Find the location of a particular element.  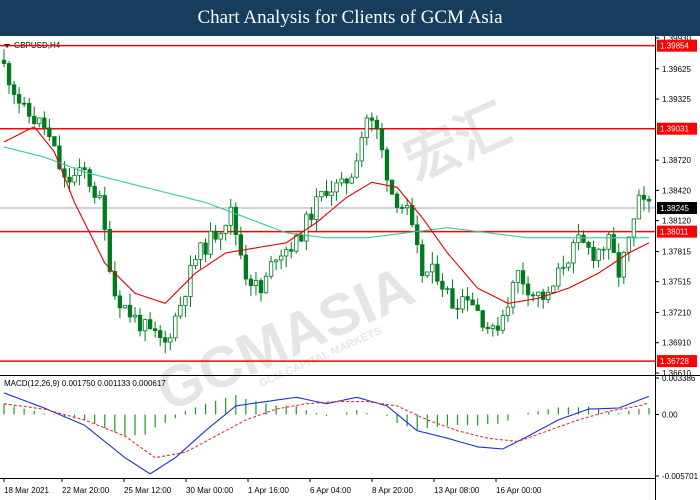

price-tick-label: 1.39625 is located at coordinates (676, 69).